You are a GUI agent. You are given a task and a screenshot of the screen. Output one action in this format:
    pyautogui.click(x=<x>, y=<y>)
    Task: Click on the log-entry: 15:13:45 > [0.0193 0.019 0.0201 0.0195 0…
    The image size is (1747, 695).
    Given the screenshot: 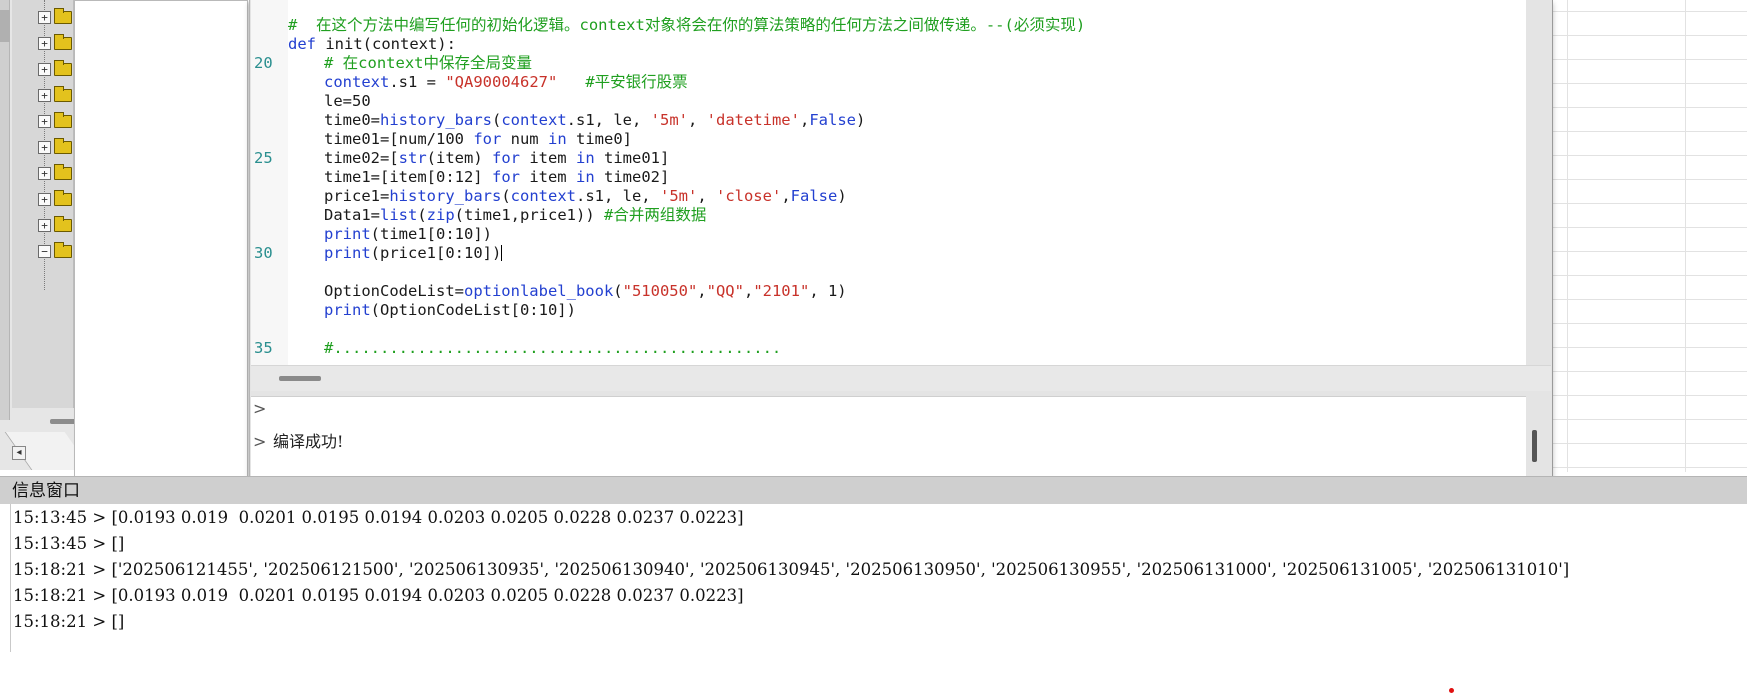 What is the action you would take?
    pyautogui.click(x=378, y=518)
    